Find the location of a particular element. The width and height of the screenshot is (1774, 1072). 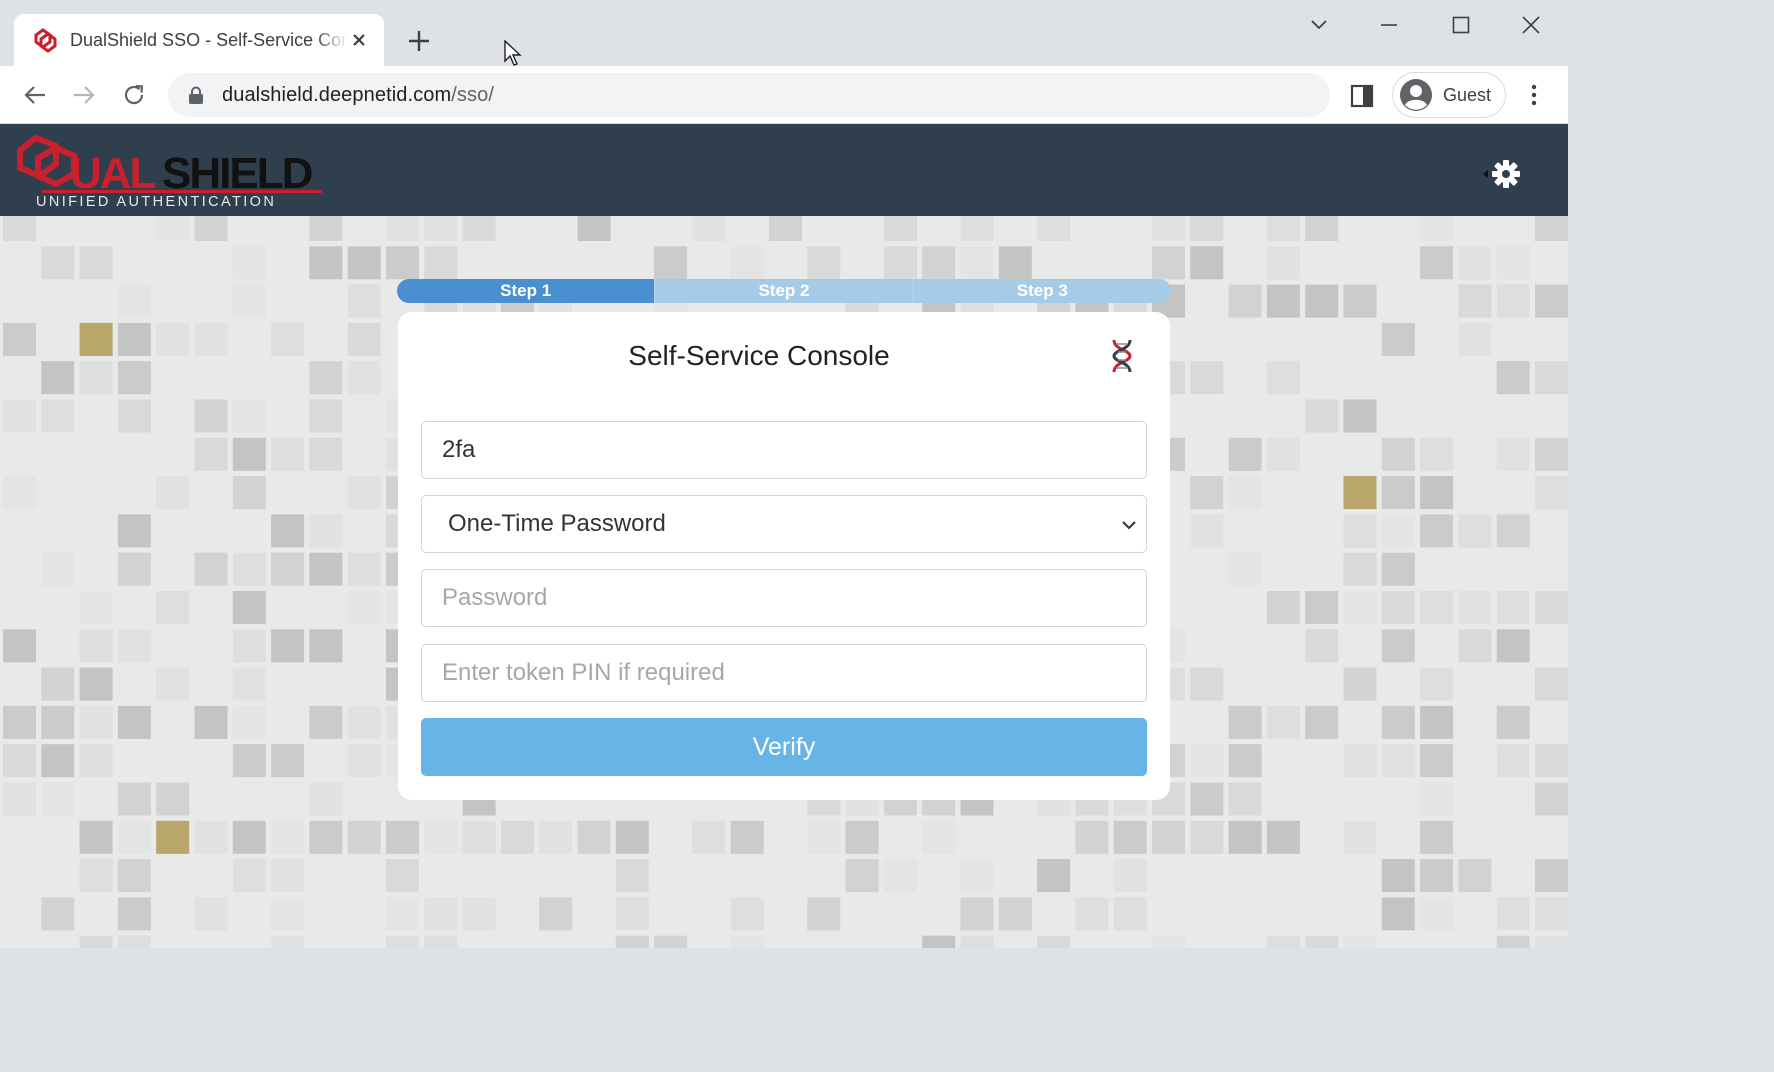

step-2: Step 2 is located at coordinates (783, 291).